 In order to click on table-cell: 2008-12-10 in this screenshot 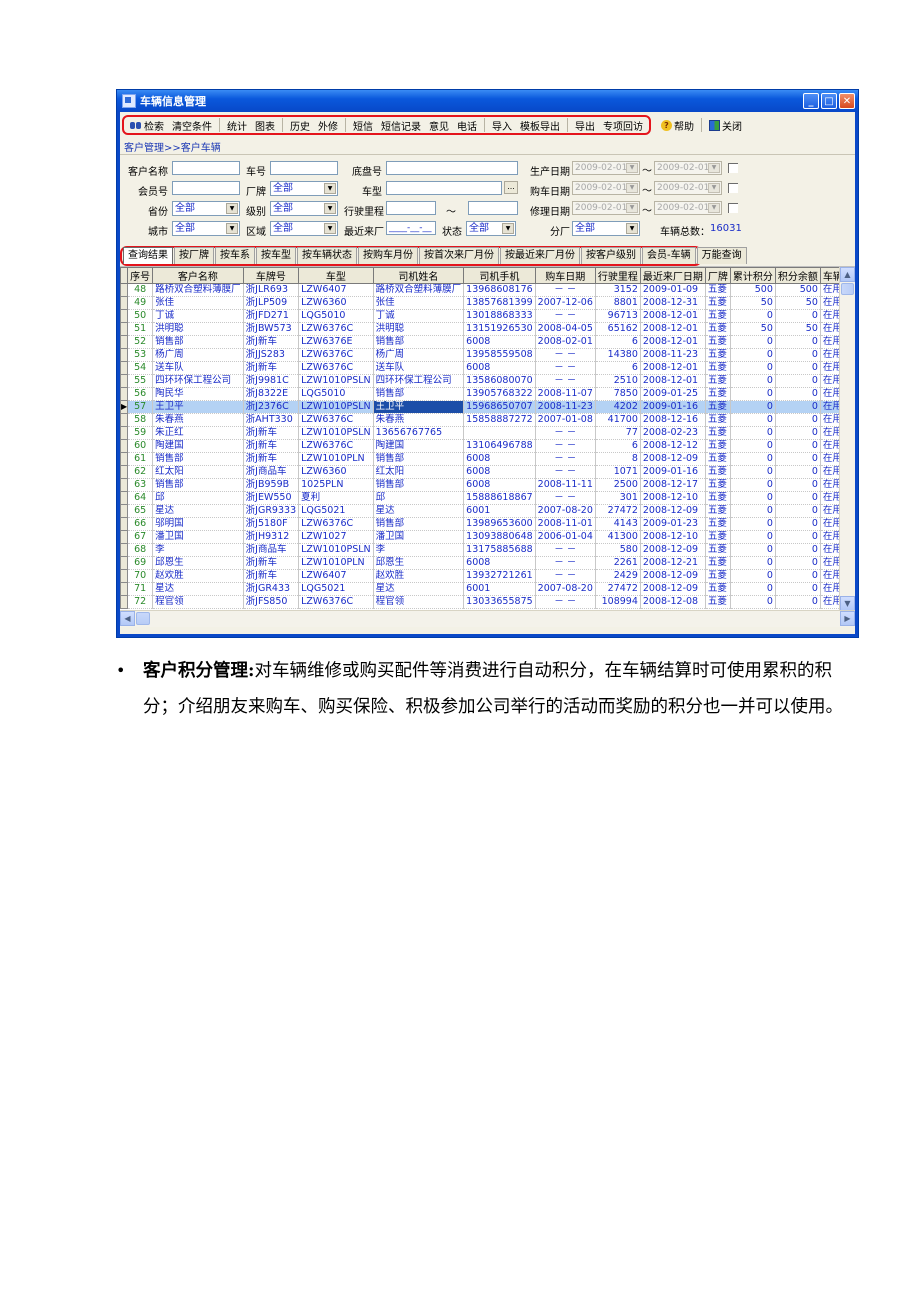, I will do `click(672, 498)`.